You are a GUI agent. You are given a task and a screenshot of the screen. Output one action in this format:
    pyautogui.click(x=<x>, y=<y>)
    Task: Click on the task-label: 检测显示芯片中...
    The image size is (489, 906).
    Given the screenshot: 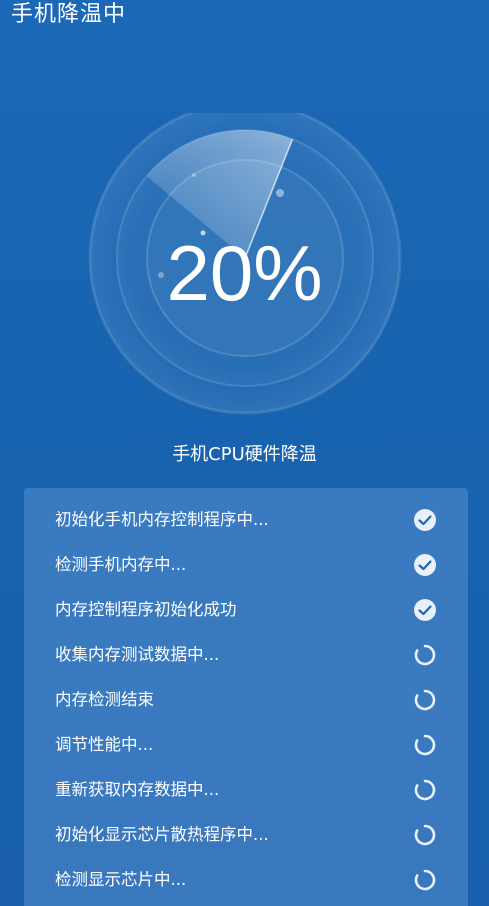 What is the action you would take?
    pyautogui.click(x=121, y=879)
    